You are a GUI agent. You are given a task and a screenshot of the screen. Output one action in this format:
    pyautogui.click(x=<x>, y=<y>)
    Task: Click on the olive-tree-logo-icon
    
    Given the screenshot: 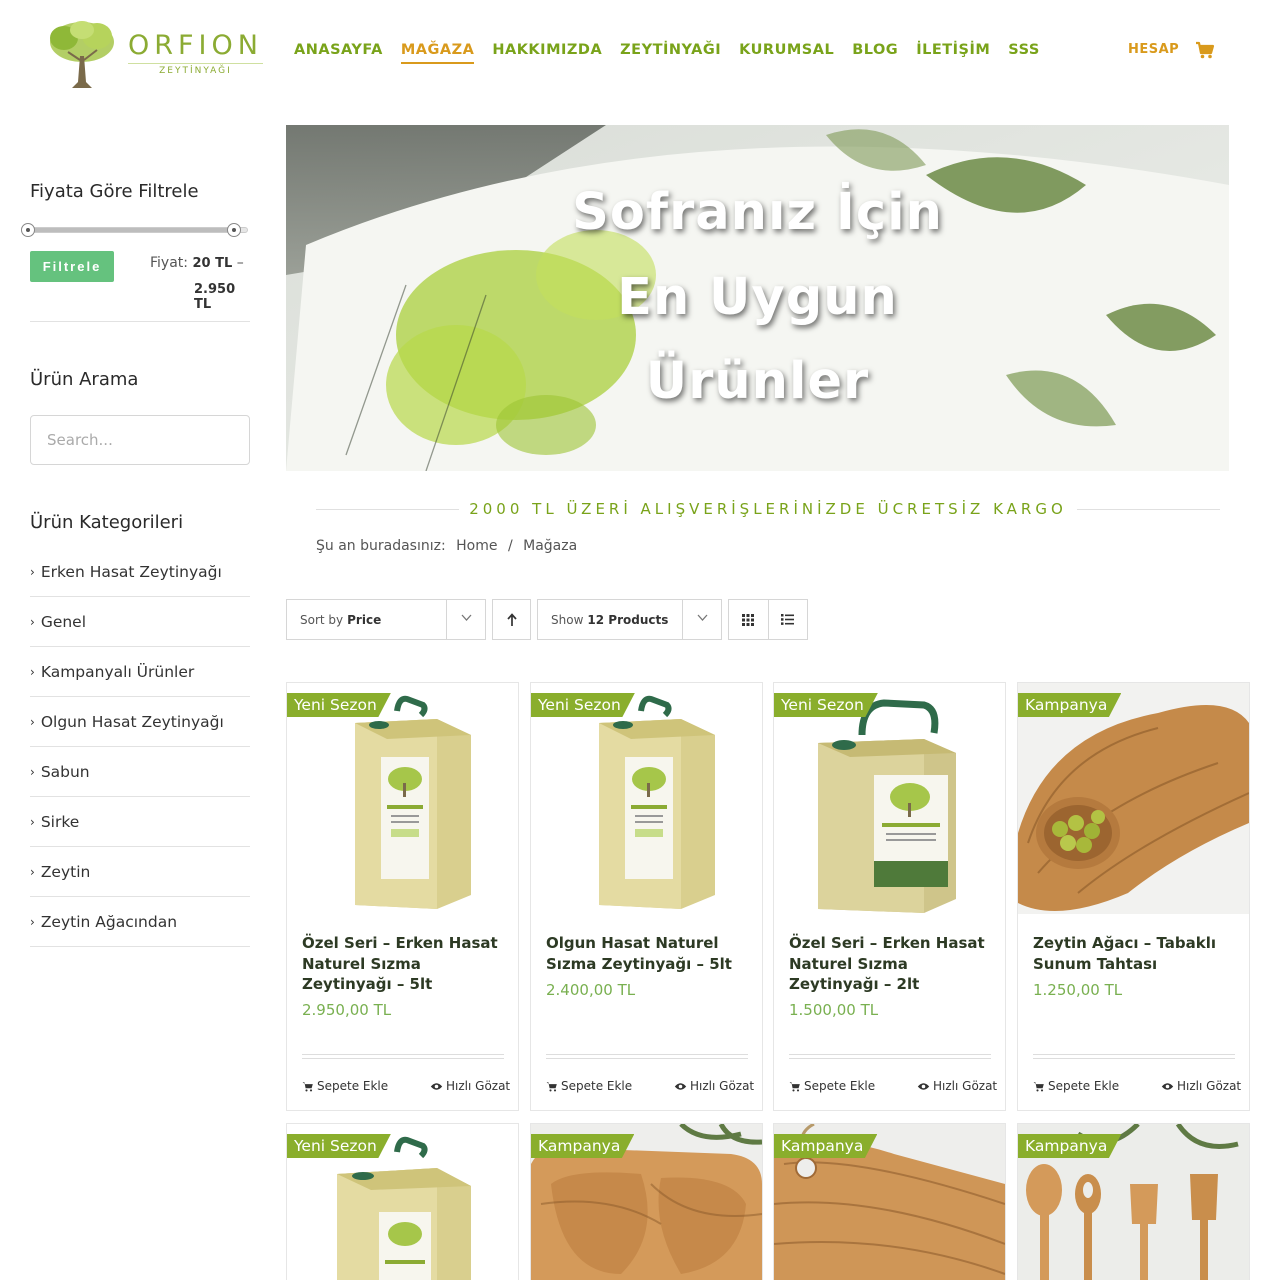 What is the action you would take?
    pyautogui.click(x=82, y=54)
    